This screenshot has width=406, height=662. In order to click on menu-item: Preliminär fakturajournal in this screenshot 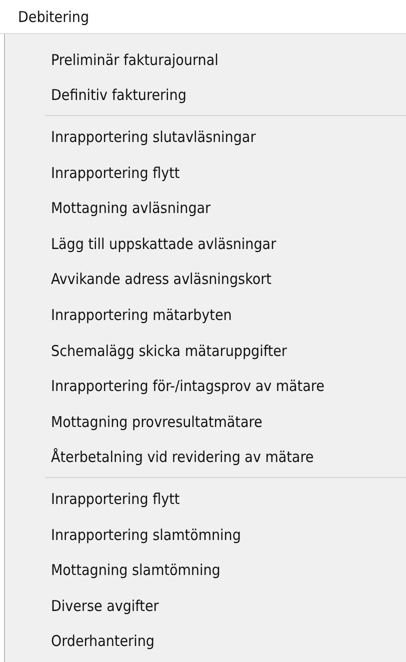, I will do `click(205, 60)`.